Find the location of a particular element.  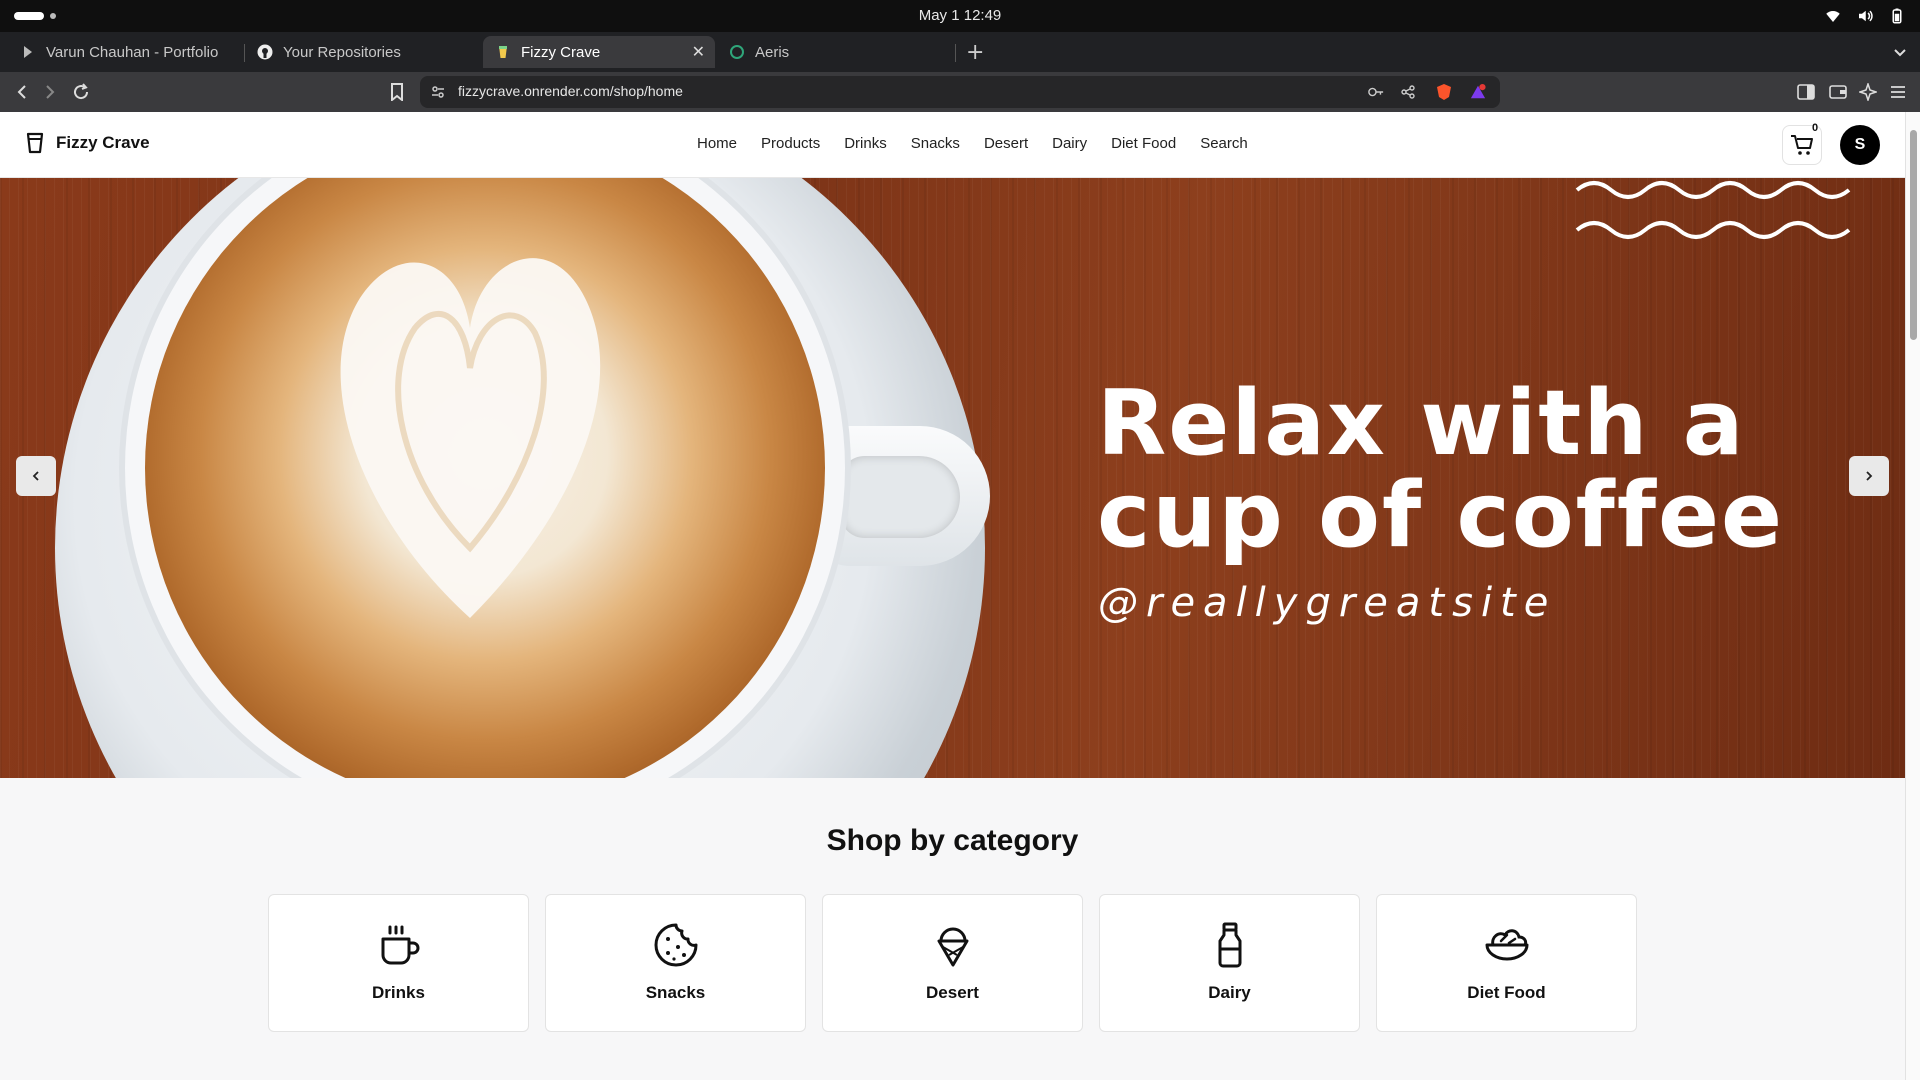

milk-bottle-icon is located at coordinates (1229, 945).